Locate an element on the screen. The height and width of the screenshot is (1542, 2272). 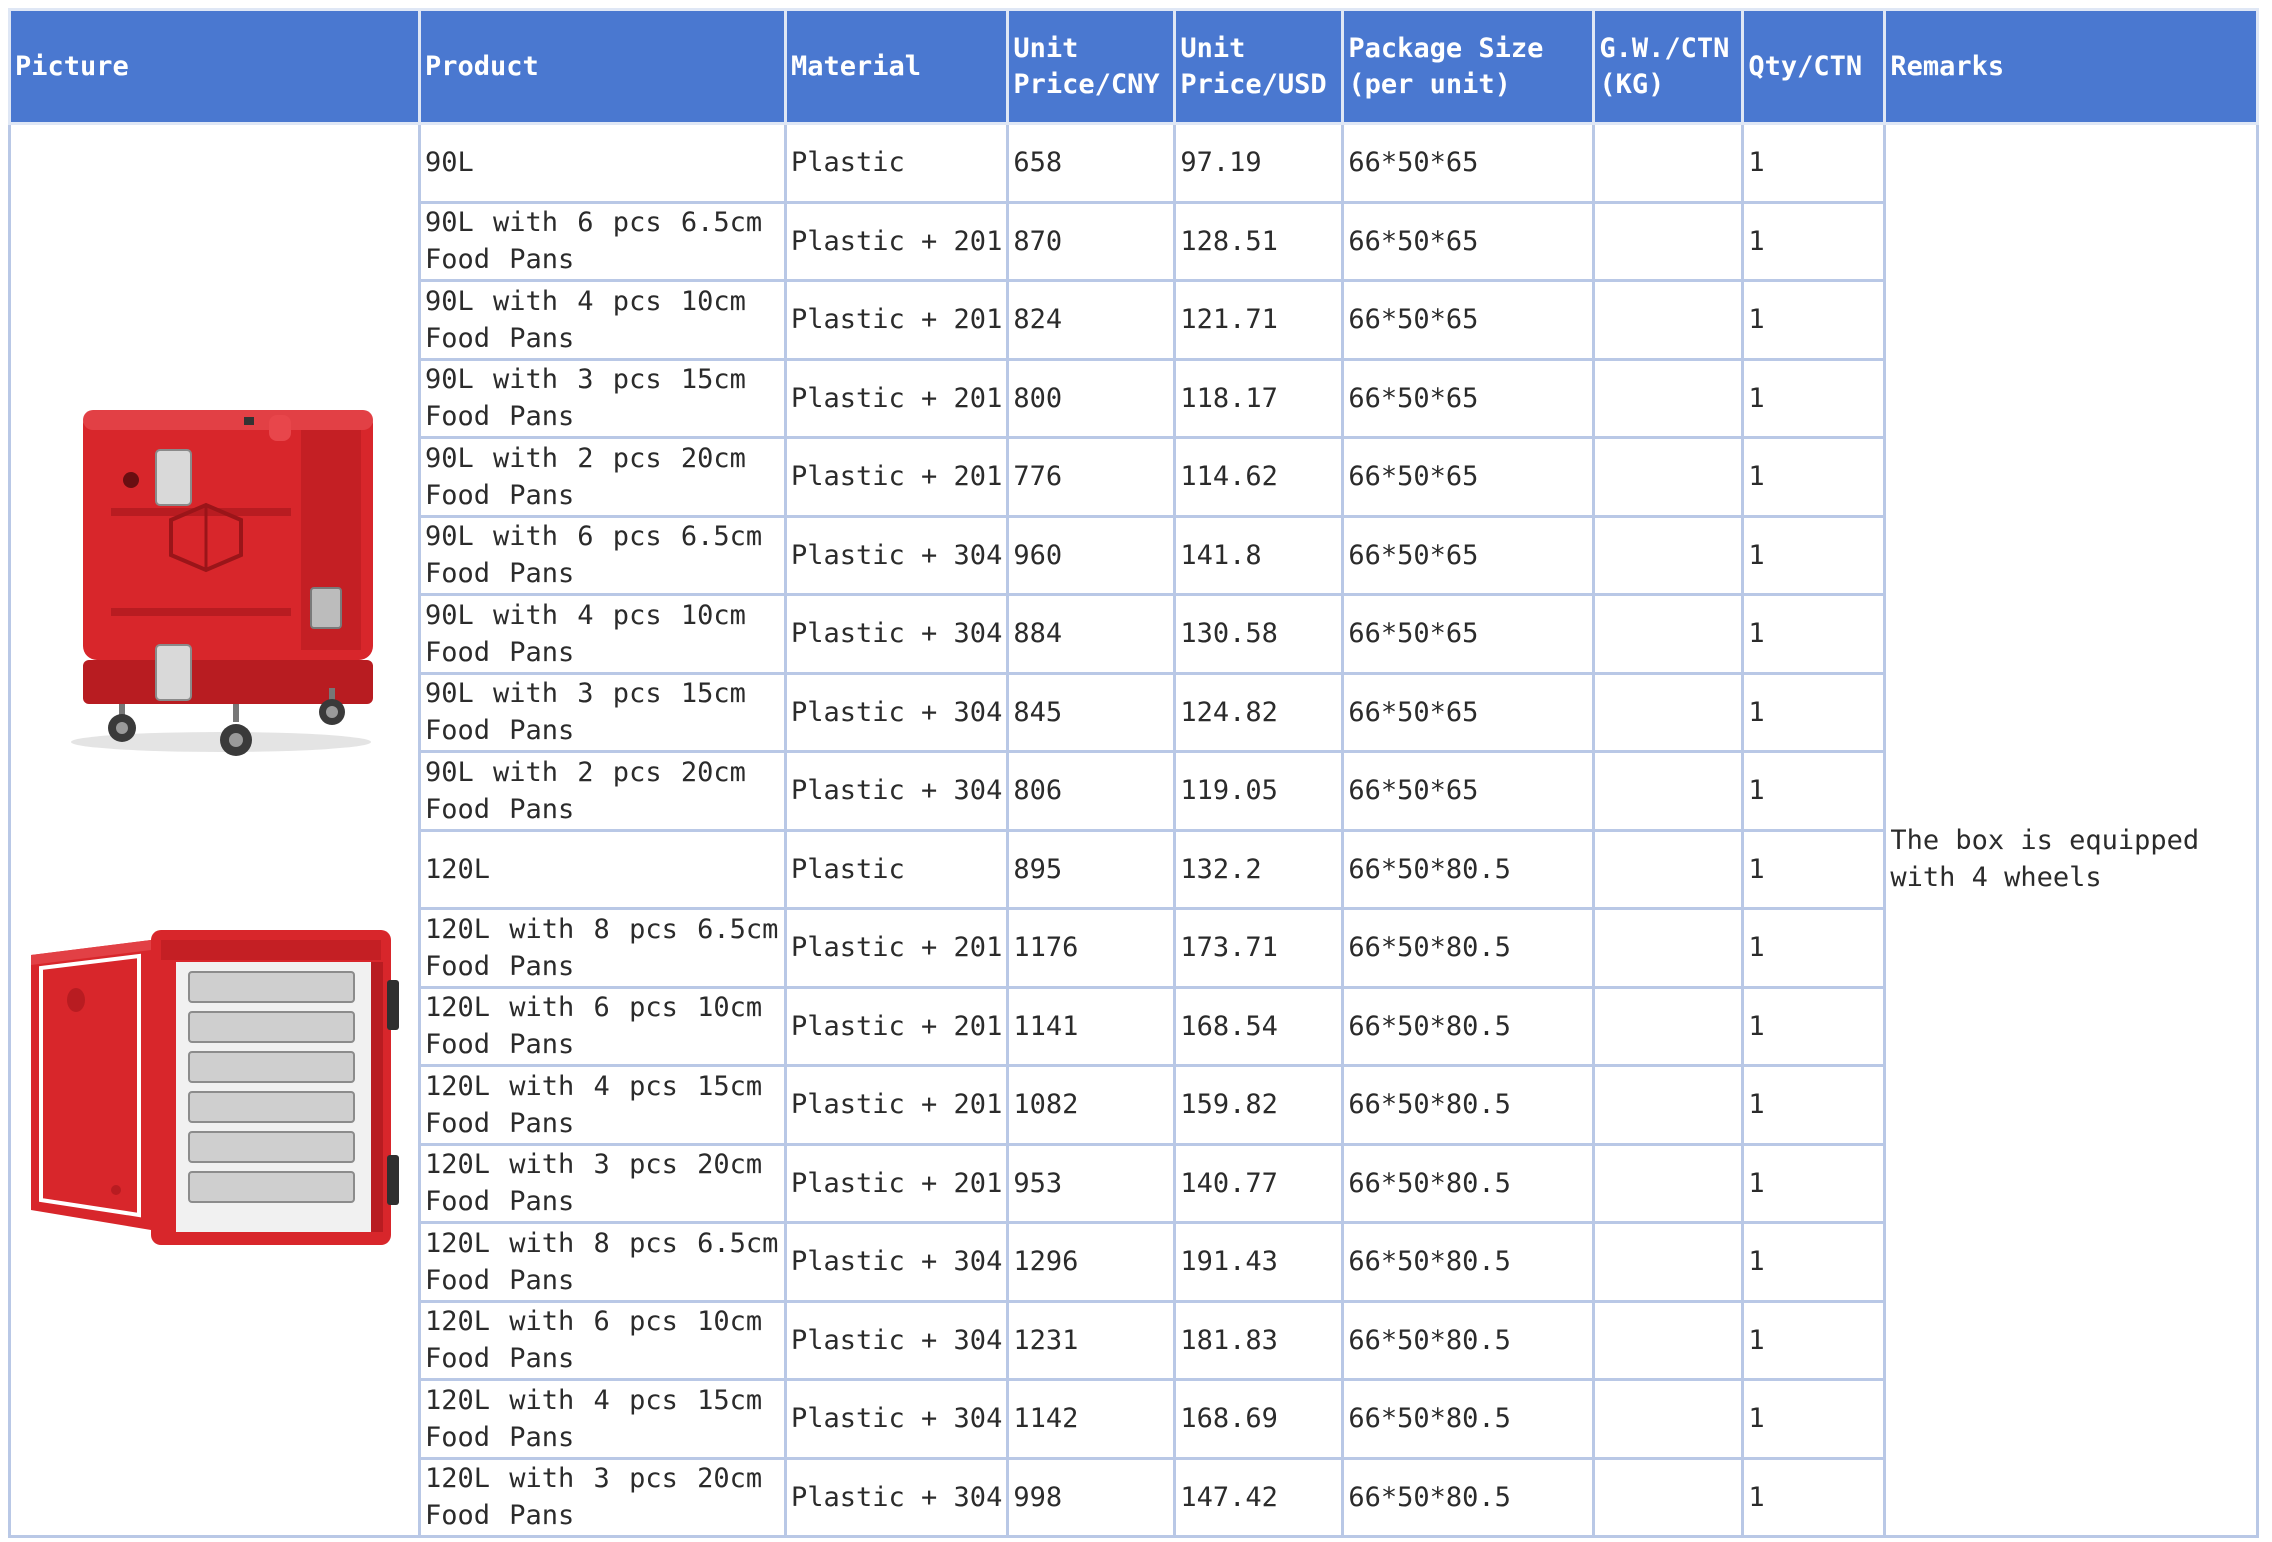
cell-cny: 845 is located at coordinates (1091, 712).